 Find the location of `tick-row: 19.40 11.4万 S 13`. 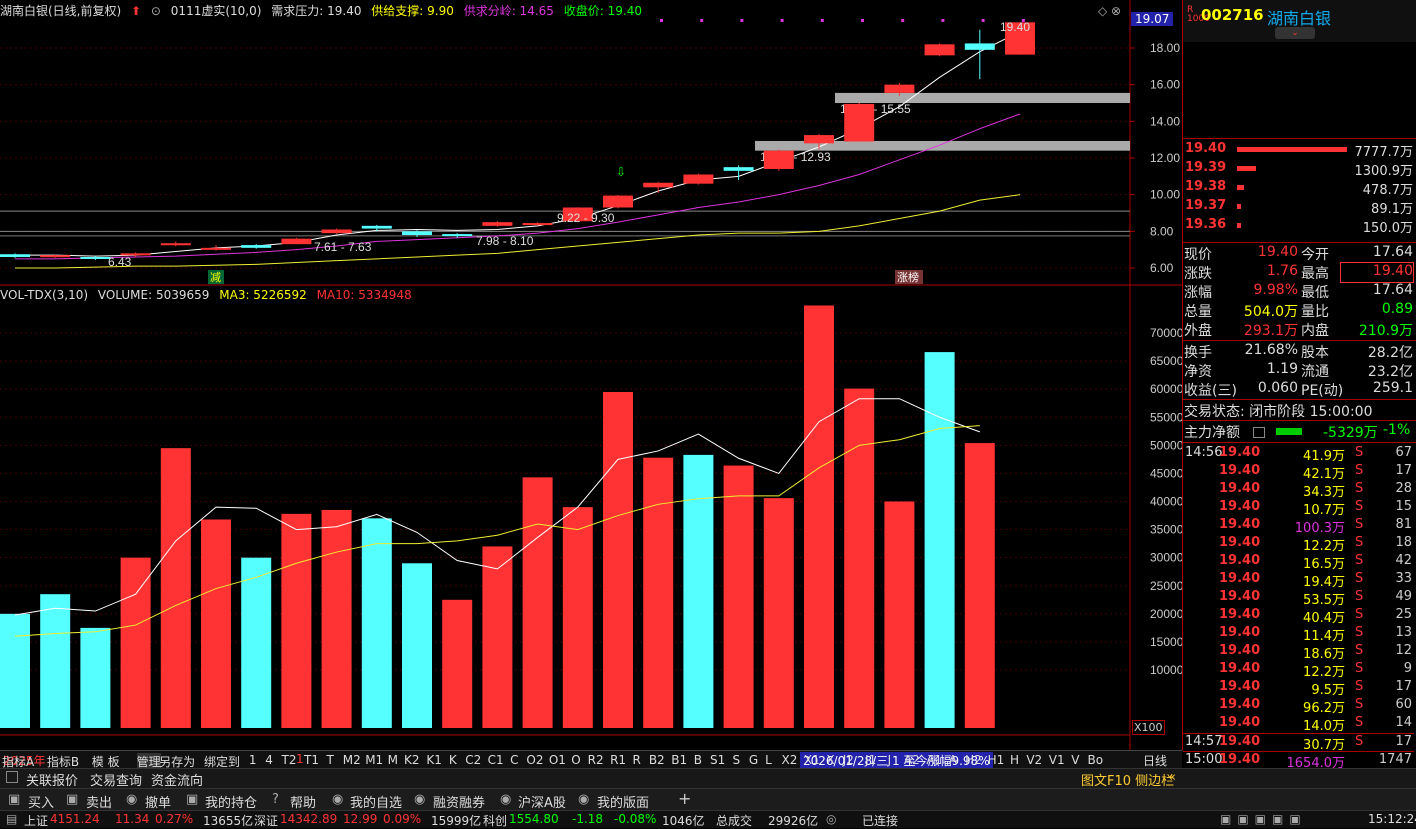

tick-row: 19.40 11.4万 S 13 is located at coordinates (1298, 634).